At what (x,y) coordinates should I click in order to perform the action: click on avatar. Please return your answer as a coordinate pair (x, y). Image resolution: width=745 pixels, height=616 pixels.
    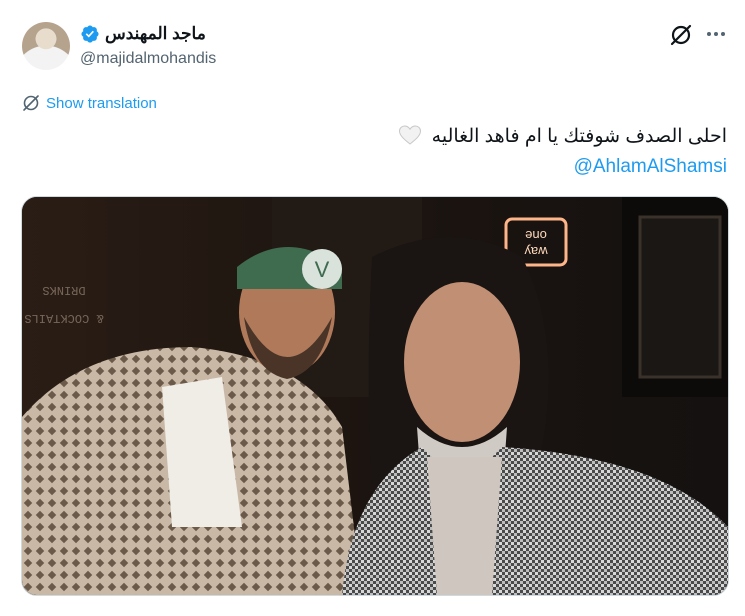
    Looking at the image, I should click on (46, 46).